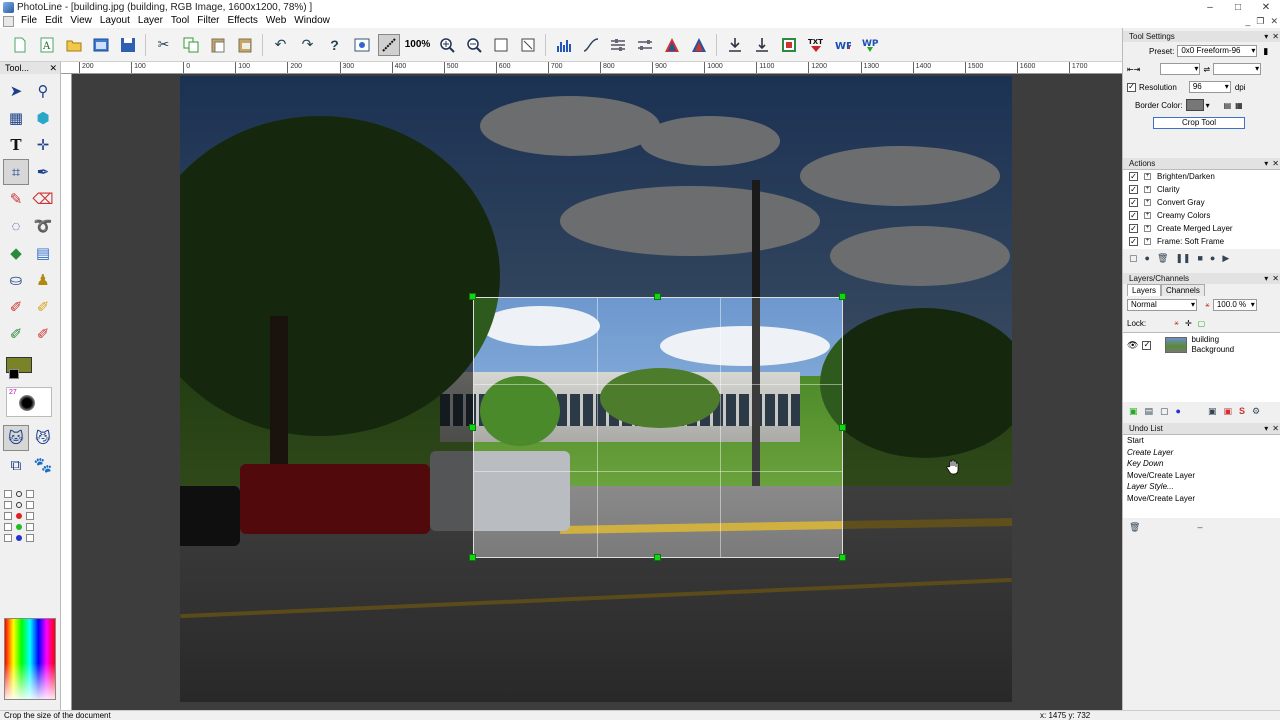  What do you see at coordinates (472, 296) in the screenshot?
I see `crop-handle-top-left` at bounding box center [472, 296].